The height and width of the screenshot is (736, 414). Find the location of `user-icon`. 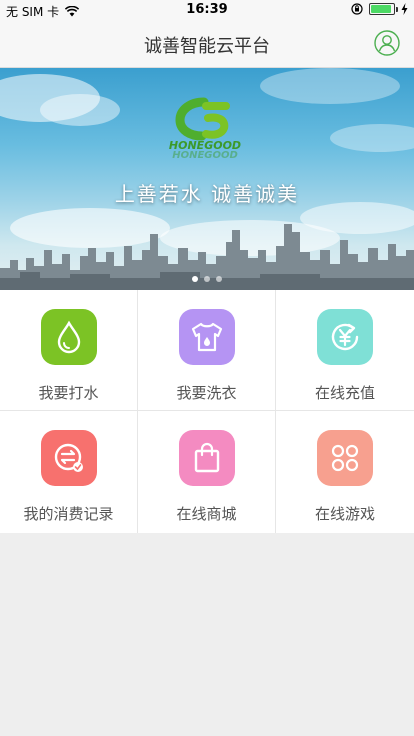

user-icon is located at coordinates (387, 43).